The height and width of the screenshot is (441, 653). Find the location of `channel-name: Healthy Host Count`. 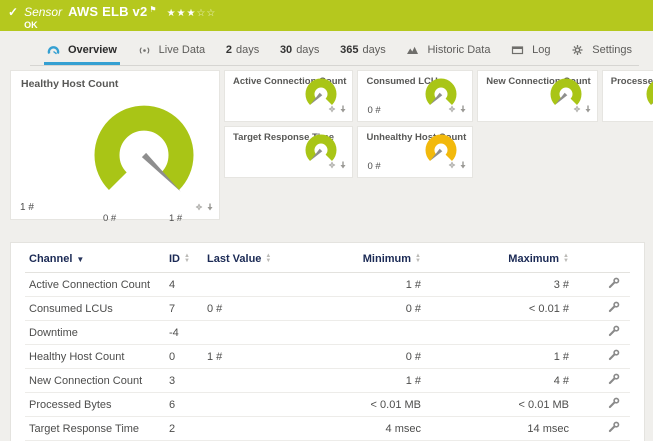

channel-name: Healthy Host Count is located at coordinates (95, 356).